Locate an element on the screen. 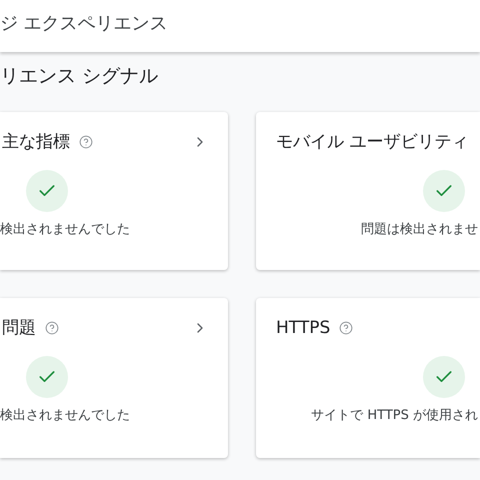 The width and height of the screenshot is (480, 480). status-text: サイトで HTTPS が使用され is located at coordinates (394, 416).